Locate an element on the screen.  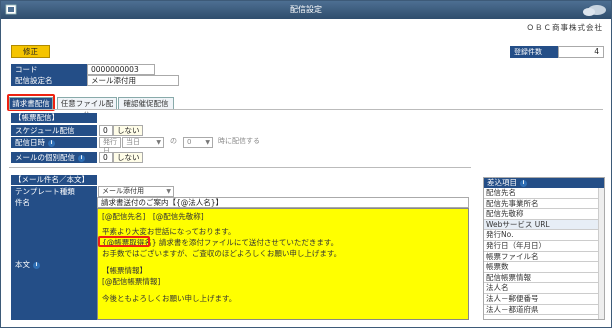
datetime-hour-dropdown: 0 ▼ is located at coordinates (198, 142).